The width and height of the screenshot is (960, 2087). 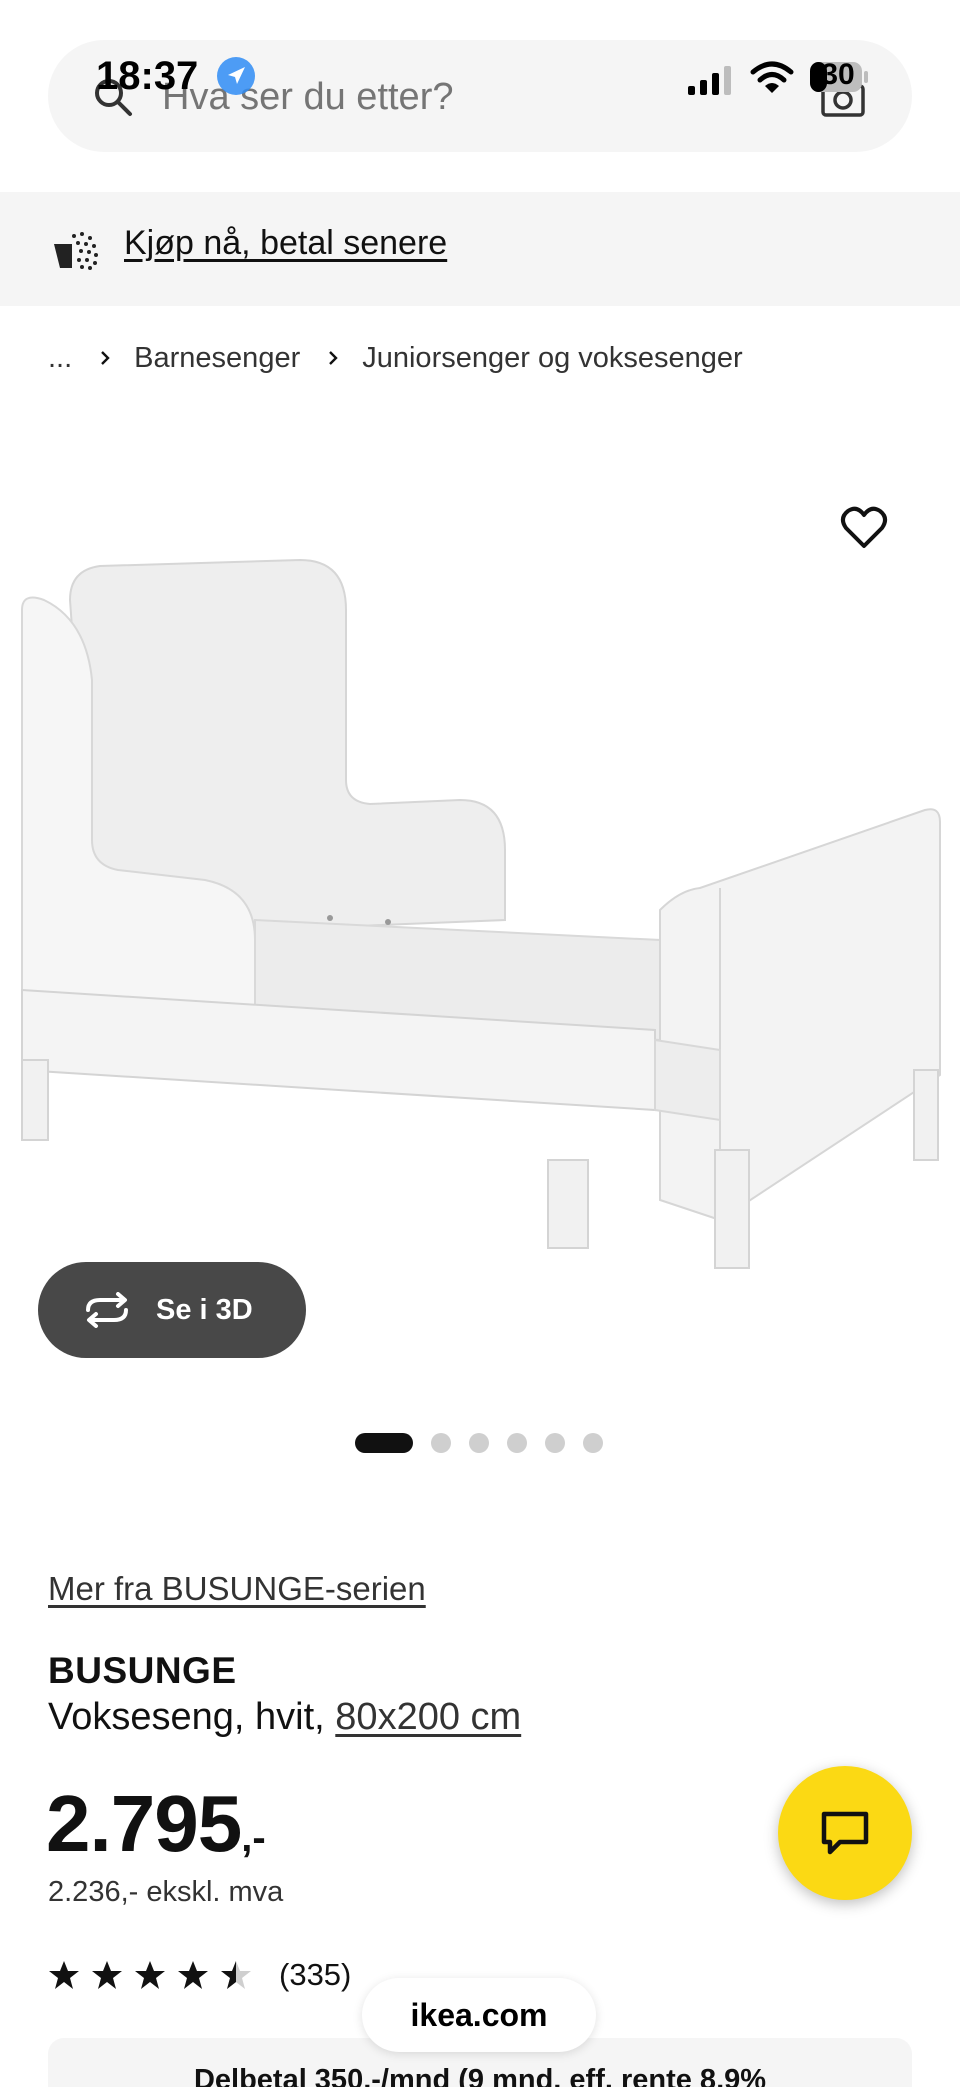 I want to click on product-description: Vokseseng, hvit, 80x200 cm, so click(x=284, y=1717).